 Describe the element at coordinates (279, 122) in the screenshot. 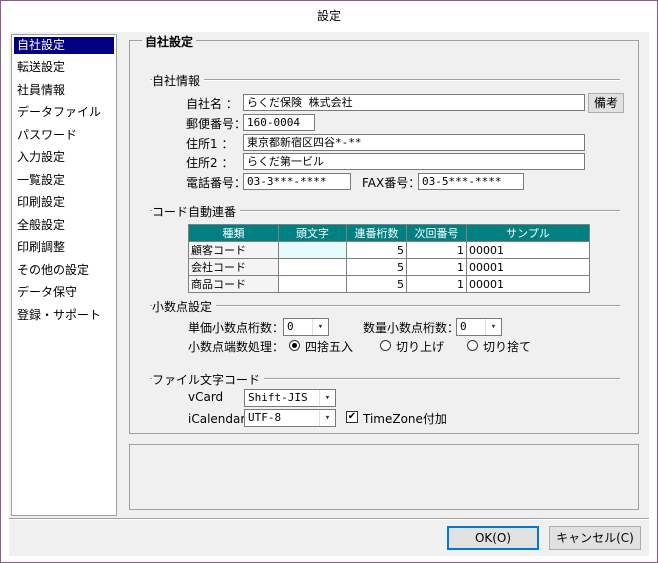

I see `zip-field: 160-0004` at that location.